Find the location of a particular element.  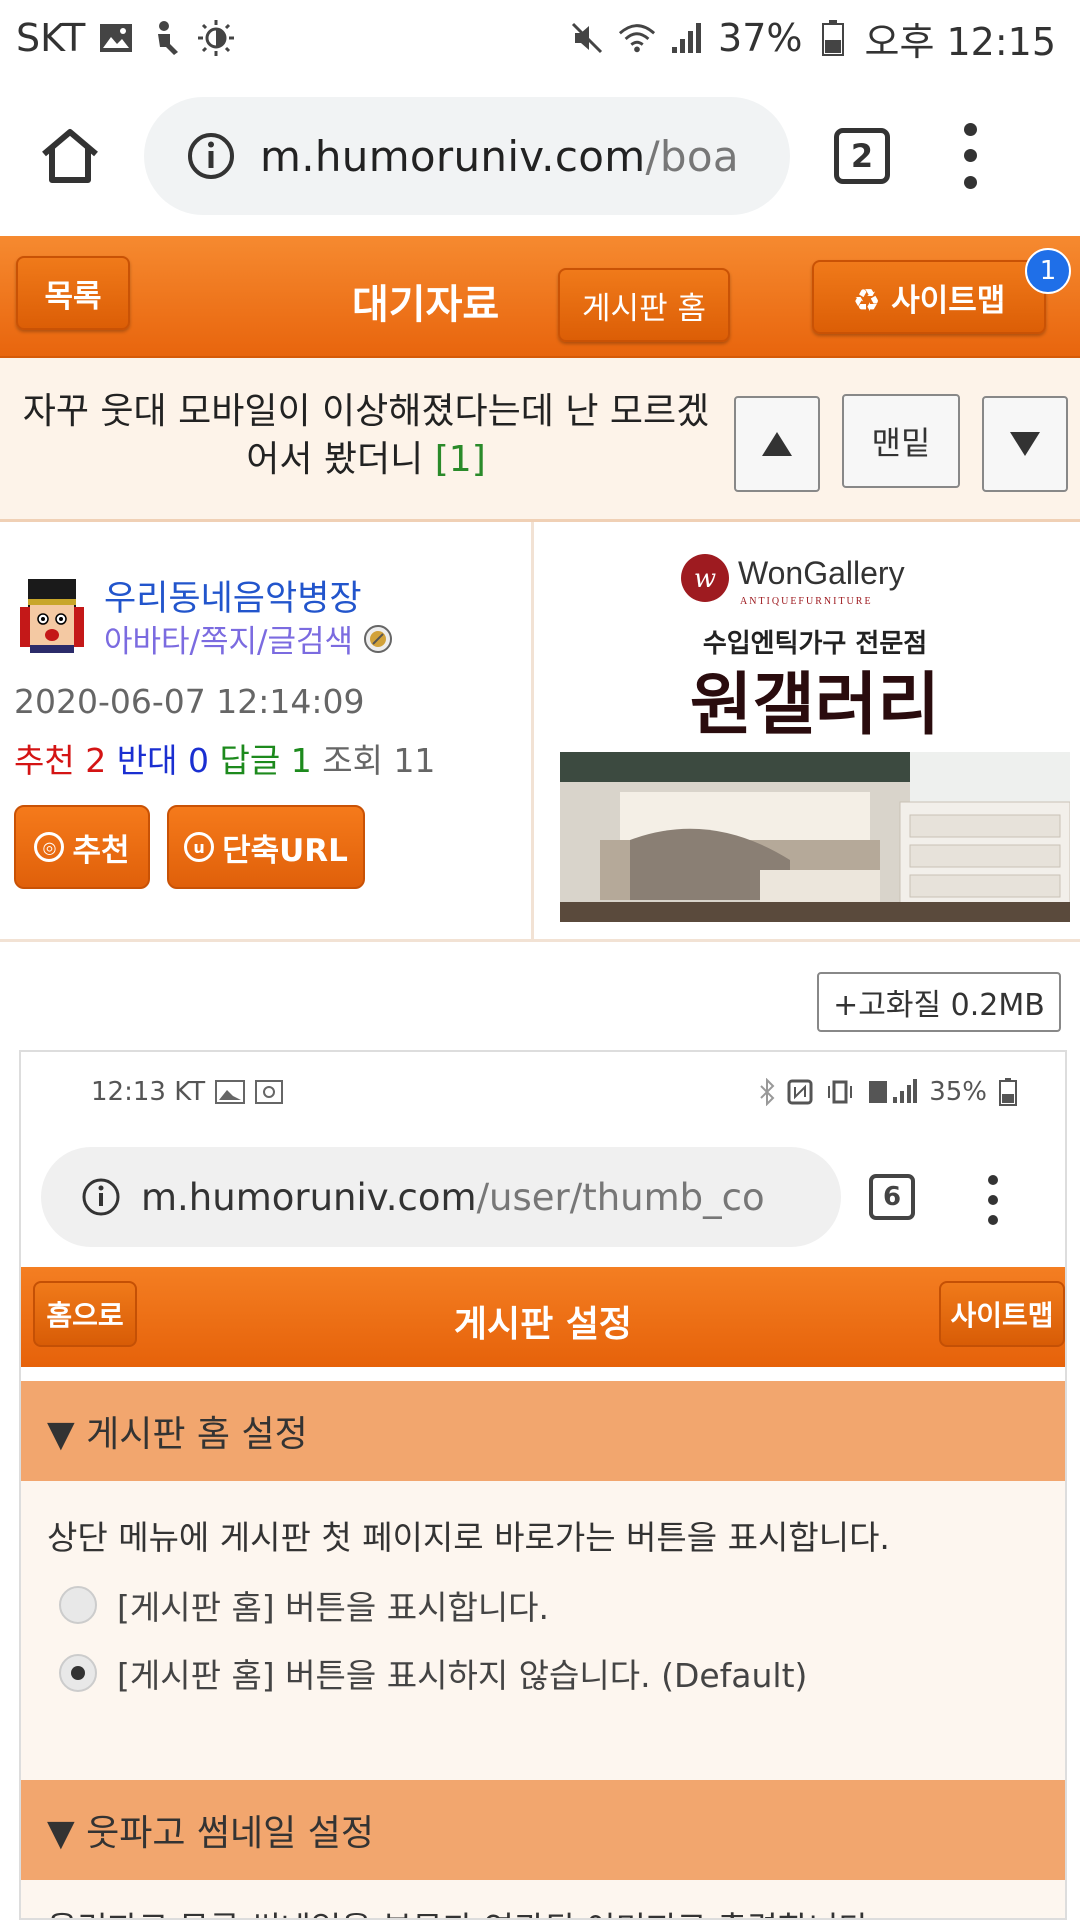

author-links: 아바타/쪽지/글검색 is located at coordinates (248, 638).